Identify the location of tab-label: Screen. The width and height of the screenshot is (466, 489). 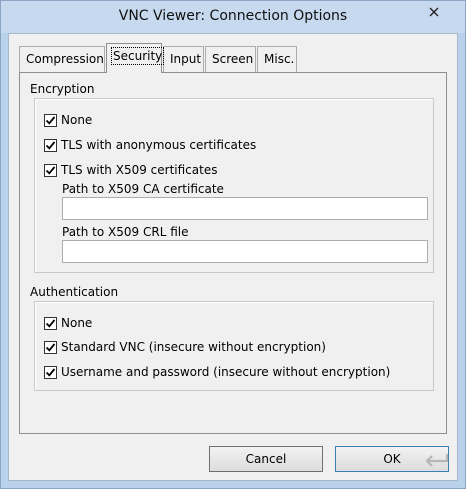
(233, 59).